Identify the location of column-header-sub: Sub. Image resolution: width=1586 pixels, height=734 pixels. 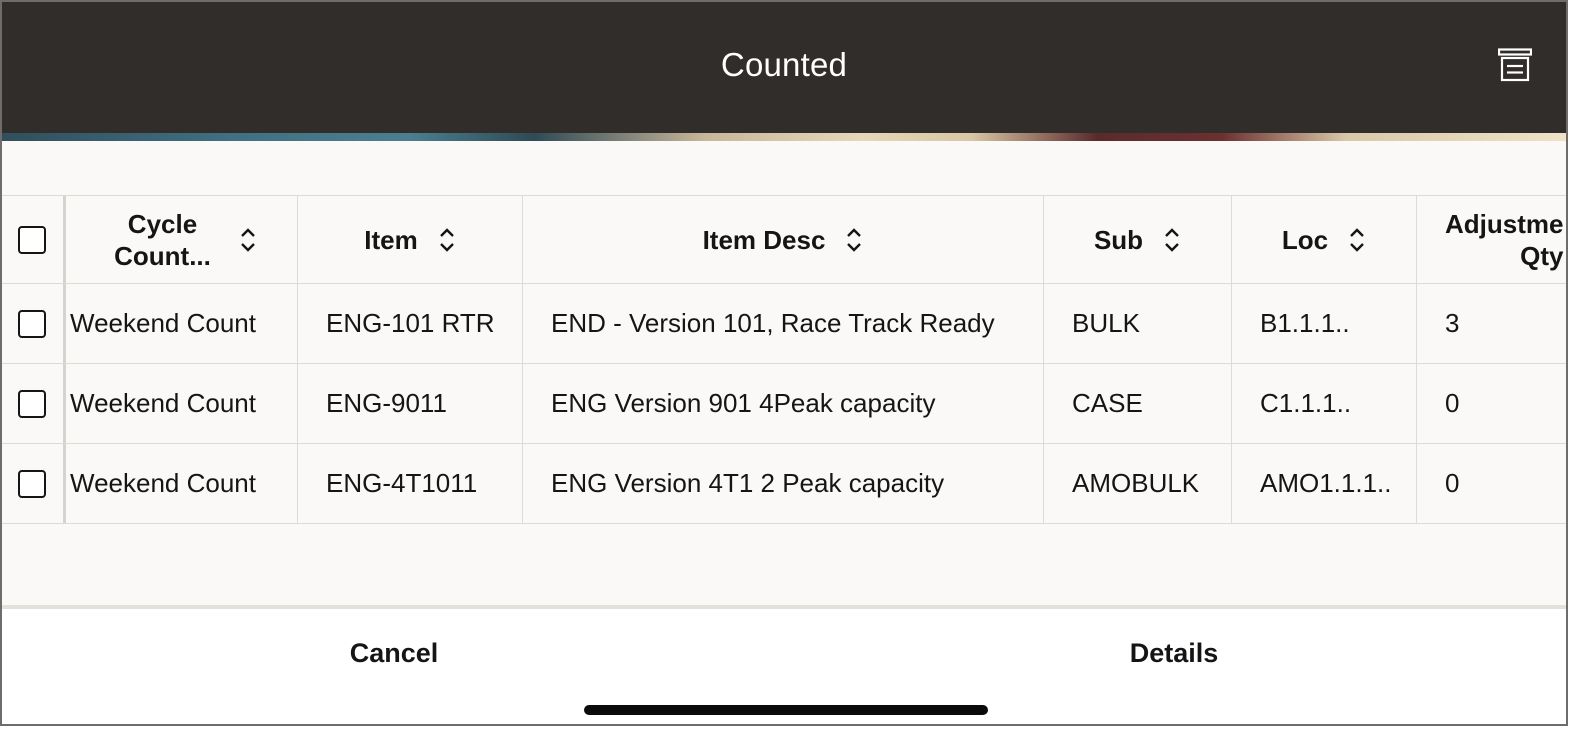
(1138, 239).